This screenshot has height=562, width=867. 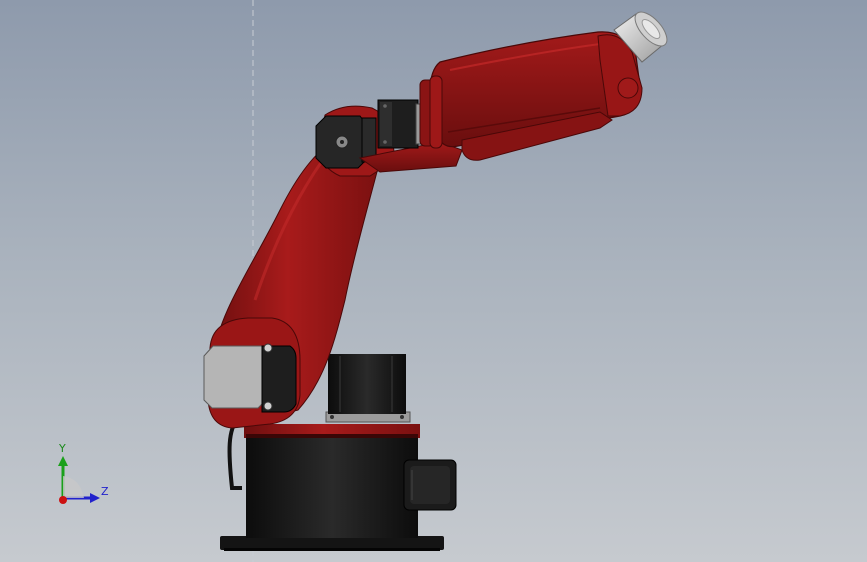 I want to click on coordinate-triad: Y Z, so click(x=83, y=475).